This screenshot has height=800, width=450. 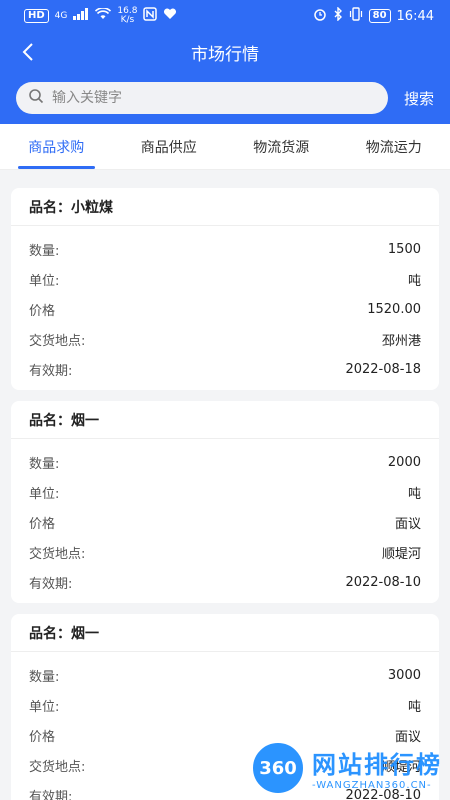 What do you see at coordinates (81, 16) in the screenshot?
I see `signal-icon` at bounding box center [81, 16].